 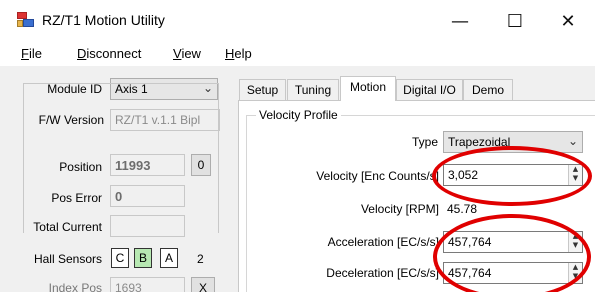 What do you see at coordinates (462, 209) in the screenshot?
I see `velocity-rpm-value: 45.78` at bounding box center [462, 209].